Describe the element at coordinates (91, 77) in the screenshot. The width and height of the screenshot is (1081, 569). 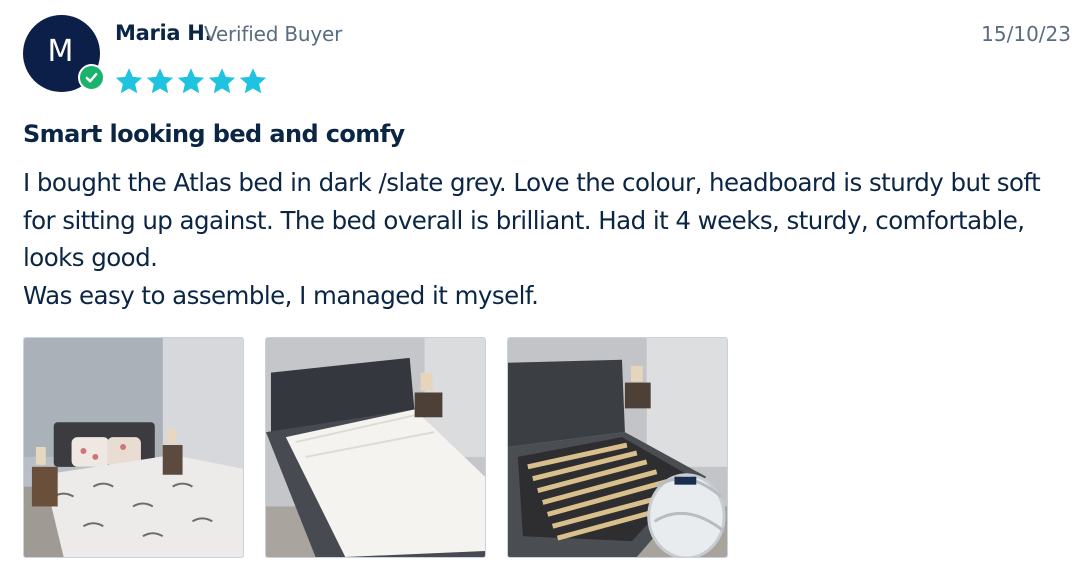
I see `verified-check-icon` at that location.